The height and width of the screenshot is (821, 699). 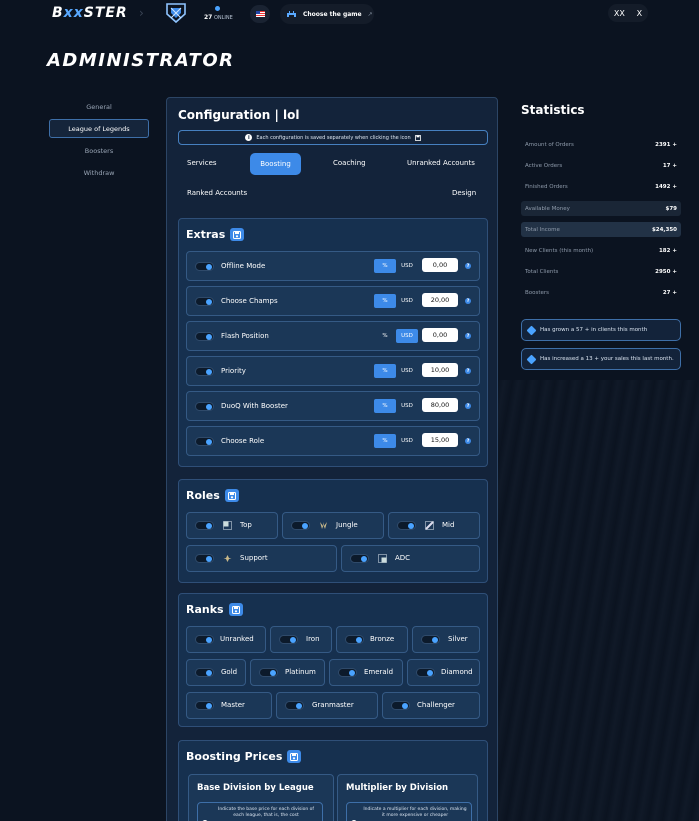 I want to click on role-chip-mid: Mid, so click(x=434, y=525).